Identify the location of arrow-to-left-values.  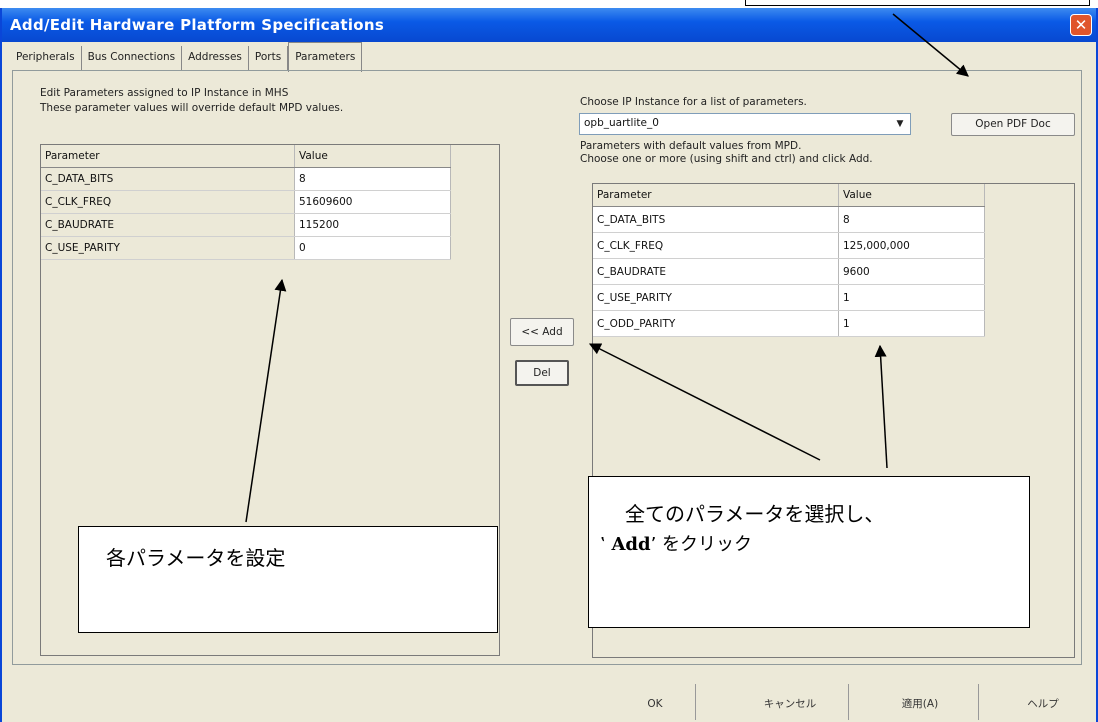
(266, 400).